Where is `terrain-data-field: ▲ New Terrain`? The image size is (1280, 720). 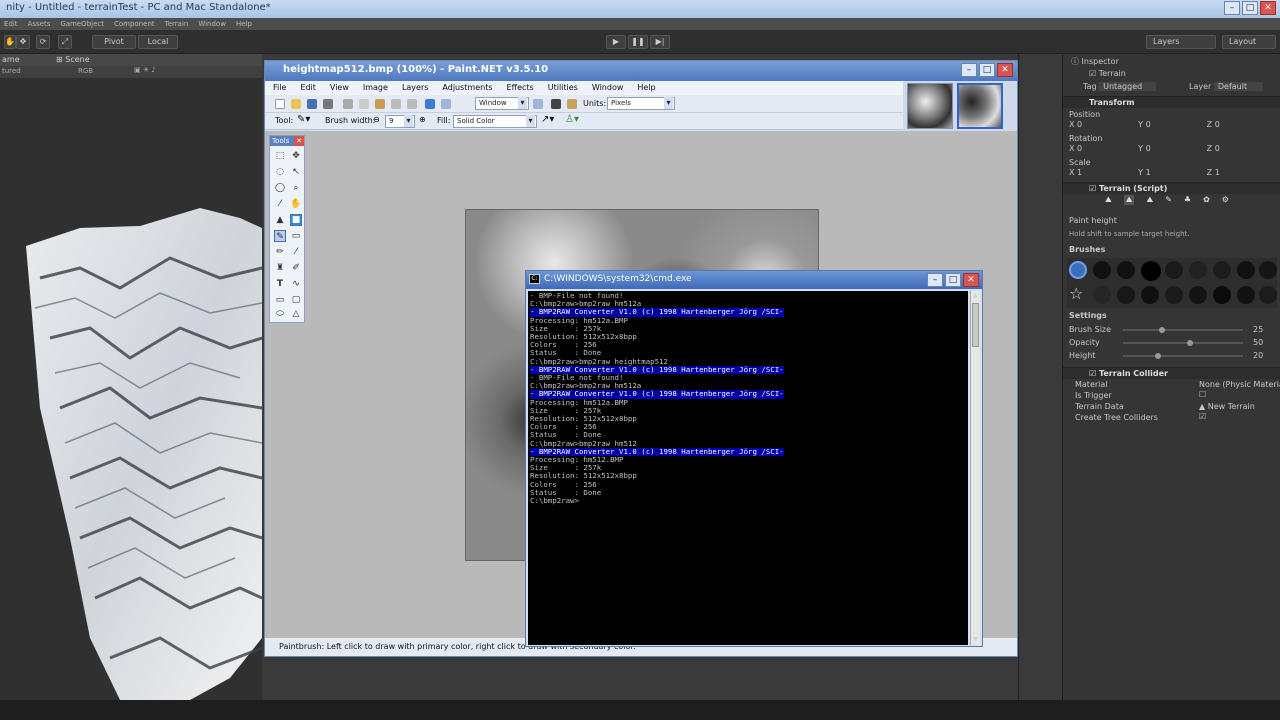 terrain-data-field: ▲ New Terrain is located at coordinates (1227, 406).